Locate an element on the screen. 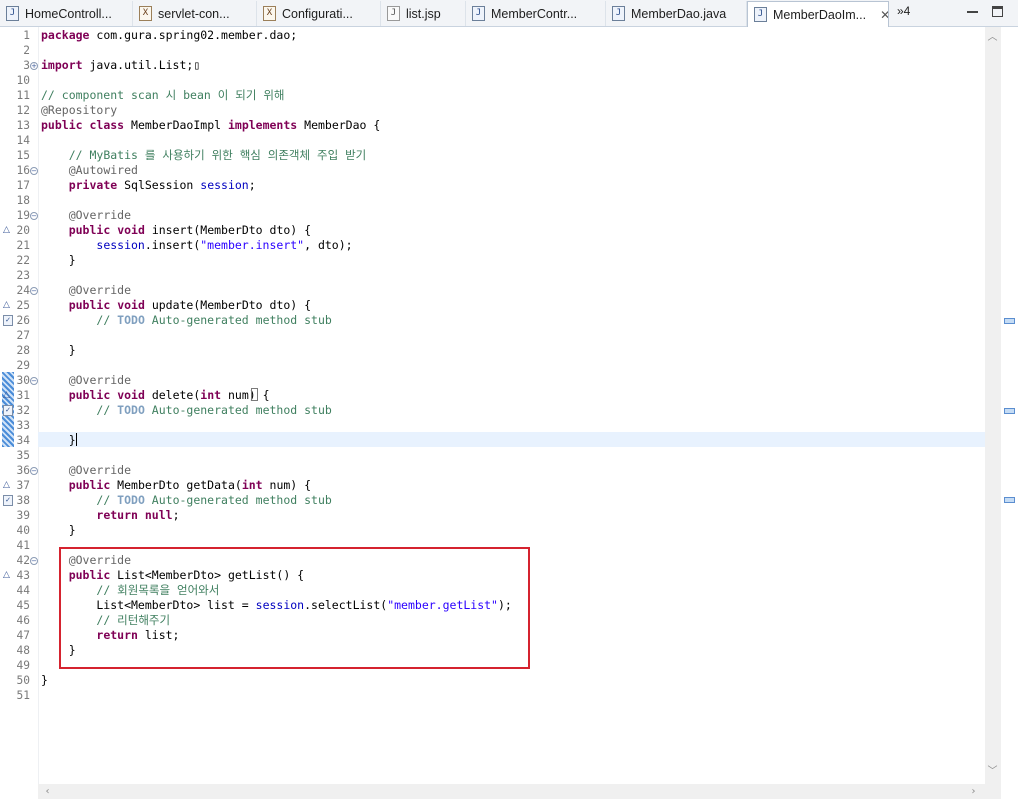 The height and width of the screenshot is (799, 1018). line-number: 23 is located at coordinates (23, 275).